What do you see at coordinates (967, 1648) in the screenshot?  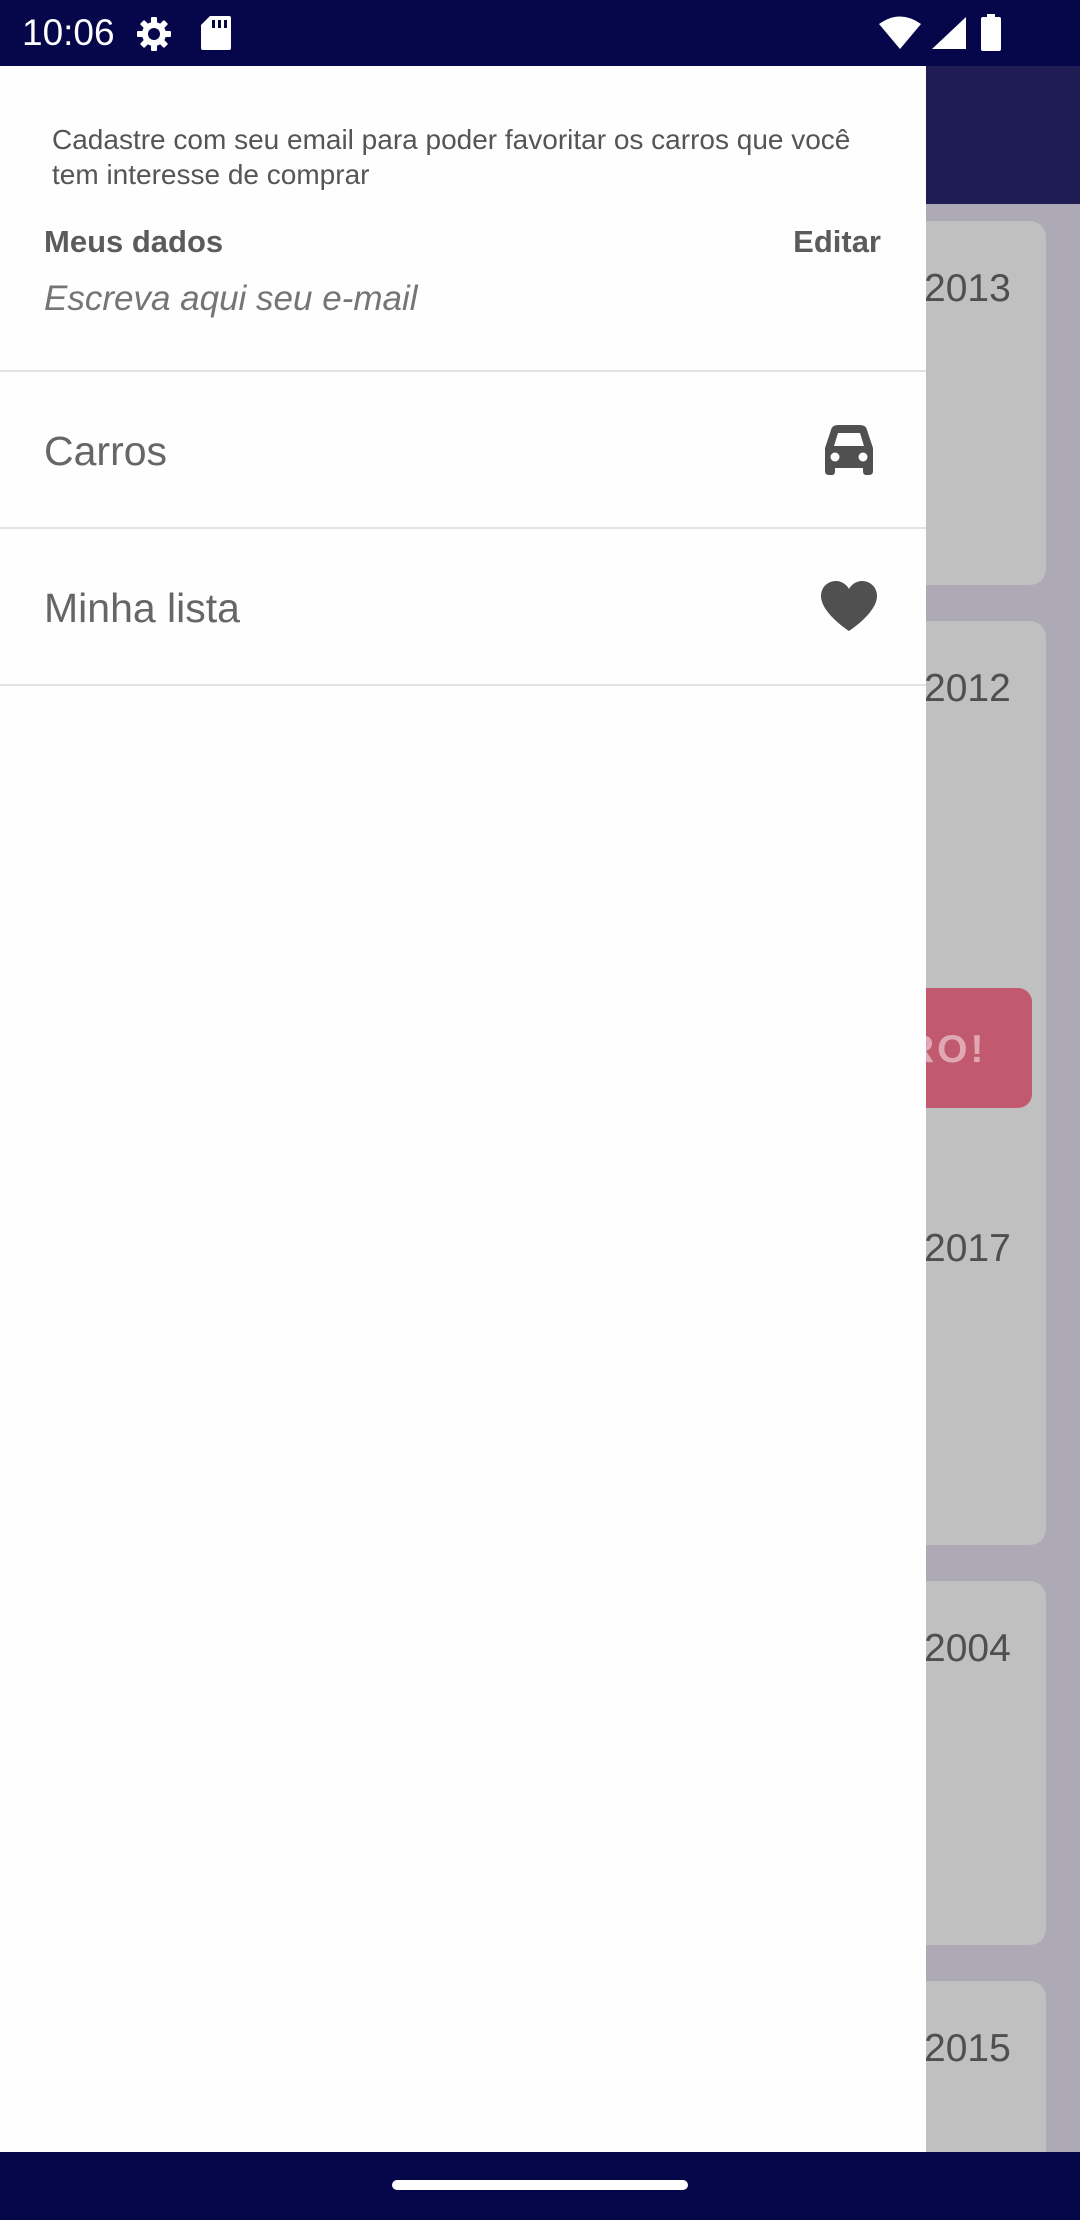 I see `car-year: 2004` at bounding box center [967, 1648].